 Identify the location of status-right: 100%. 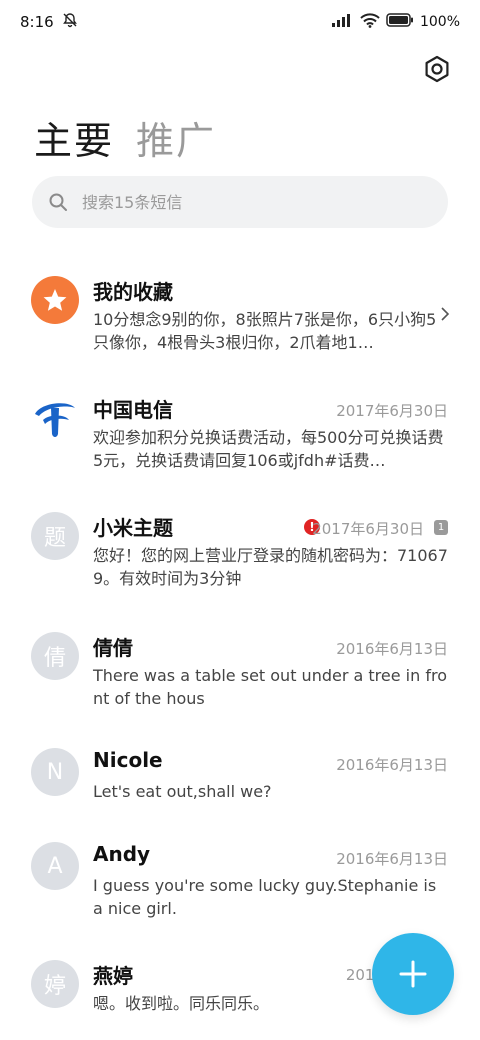
(395, 22).